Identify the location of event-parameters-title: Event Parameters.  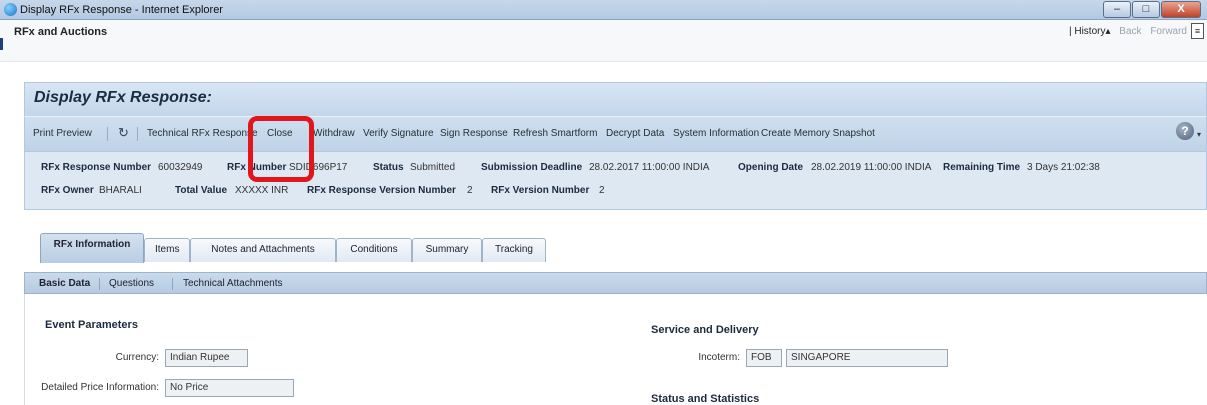
(91, 325).